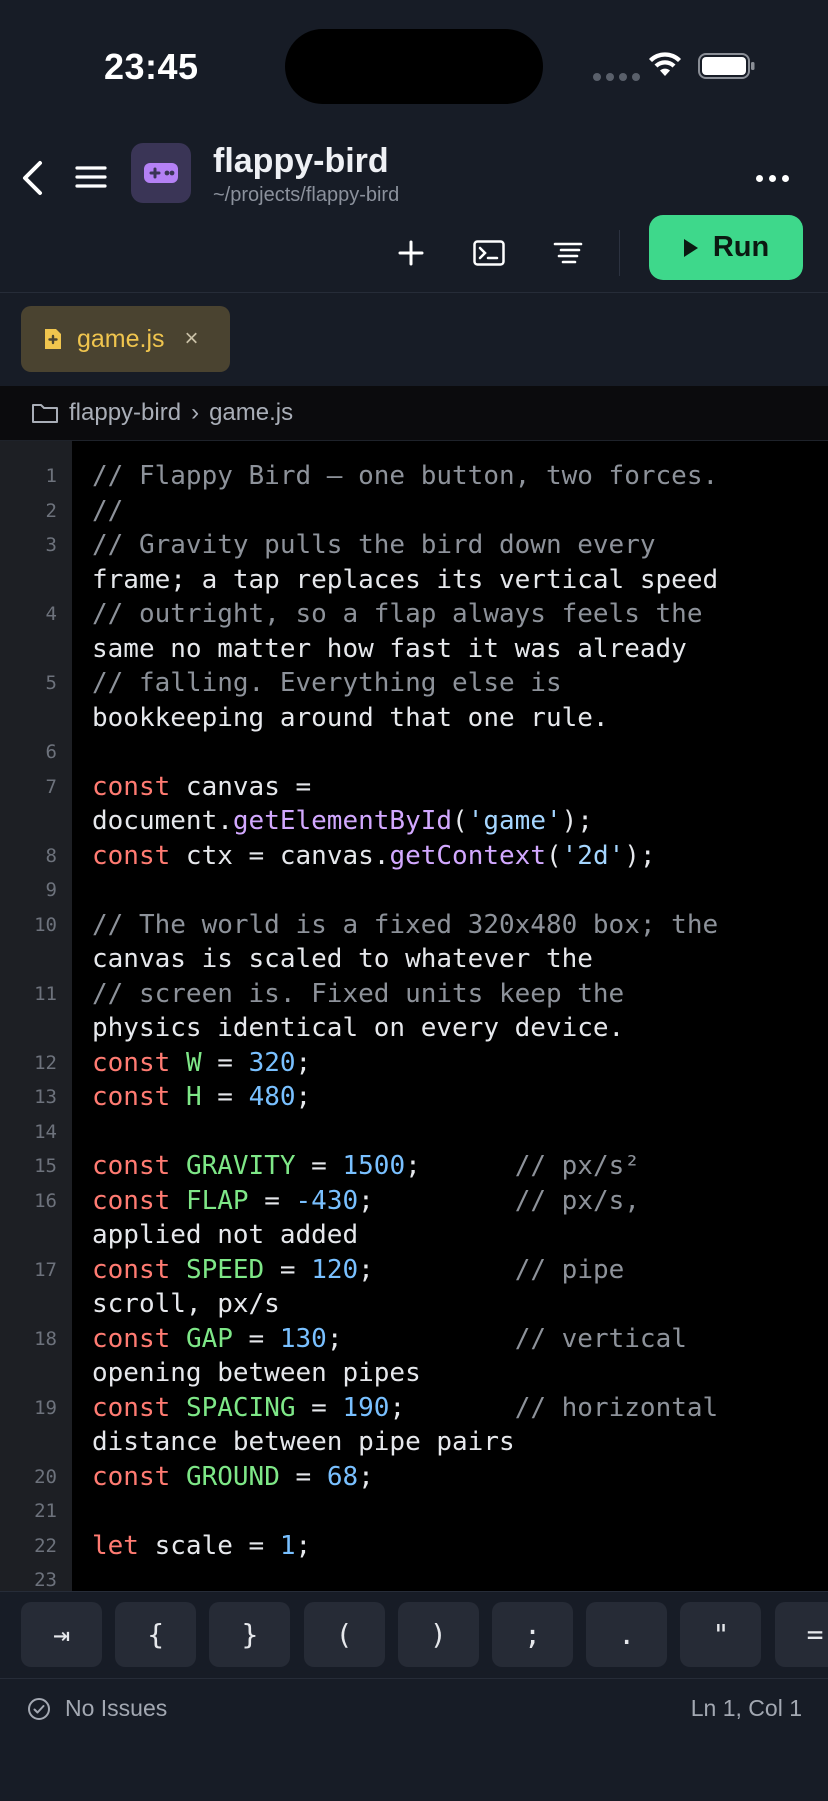 The height and width of the screenshot is (1801, 828). I want to click on line-number: 13, so click(45, 1097).